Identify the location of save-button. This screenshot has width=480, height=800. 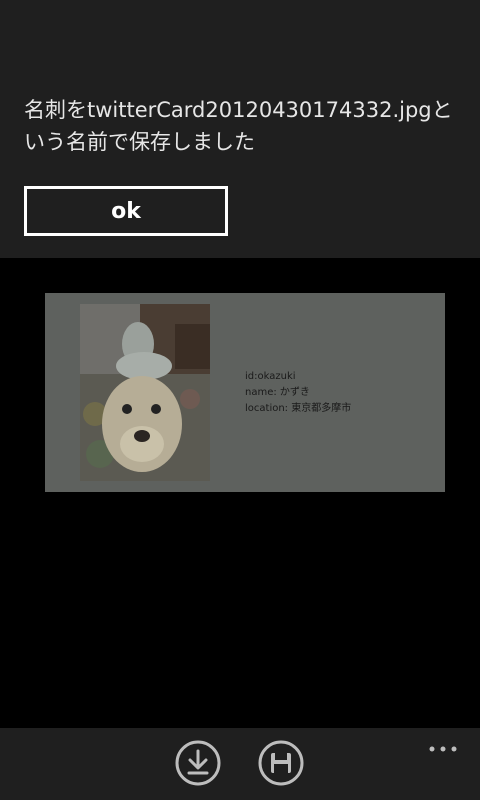
(281, 763).